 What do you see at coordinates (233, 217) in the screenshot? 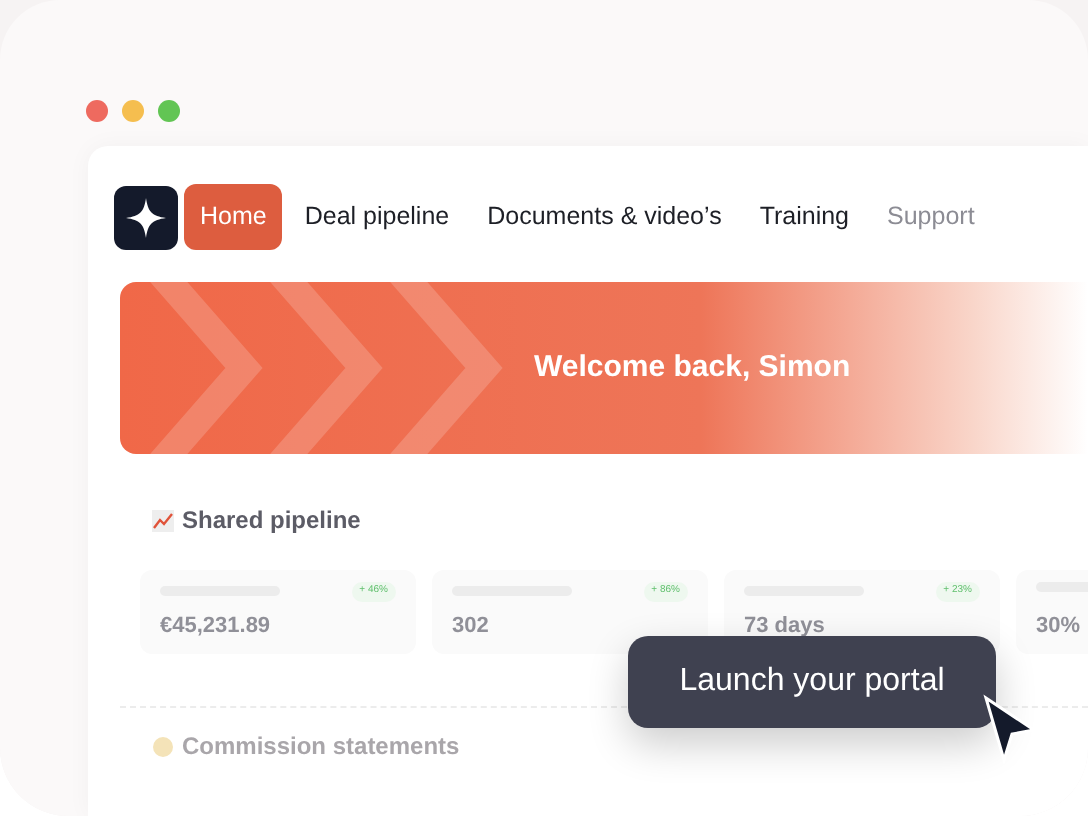
I see `nav-tab: Home` at bounding box center [233, 217].